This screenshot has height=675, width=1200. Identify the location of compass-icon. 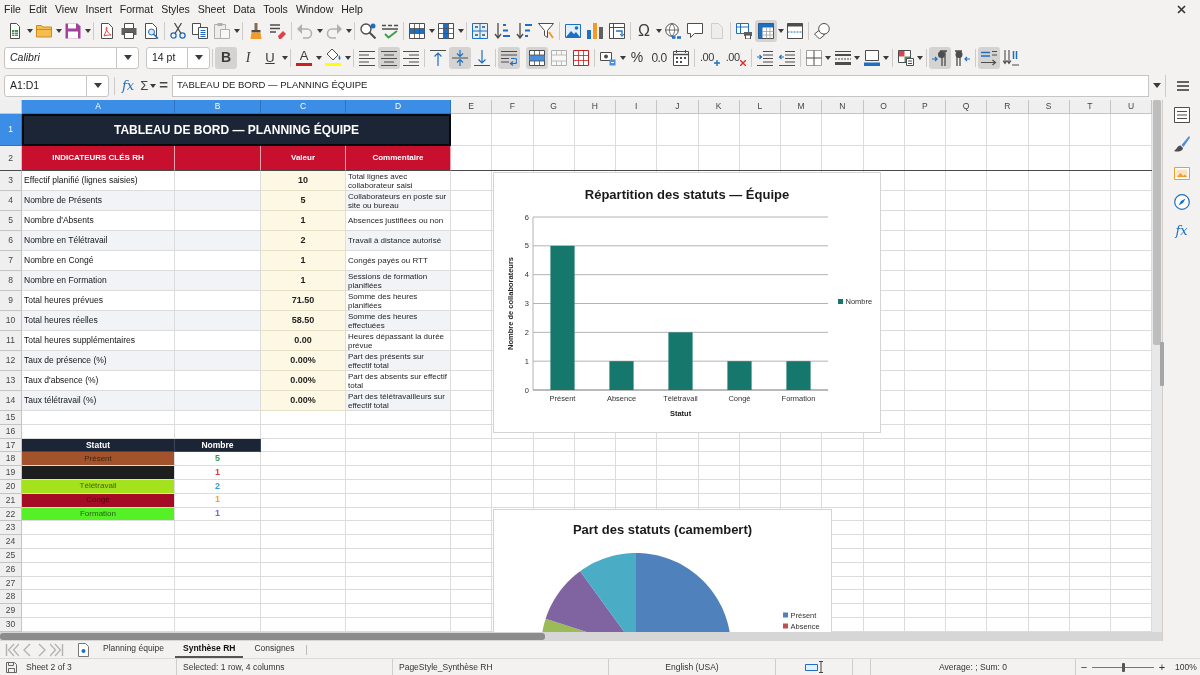
(1181, 202).